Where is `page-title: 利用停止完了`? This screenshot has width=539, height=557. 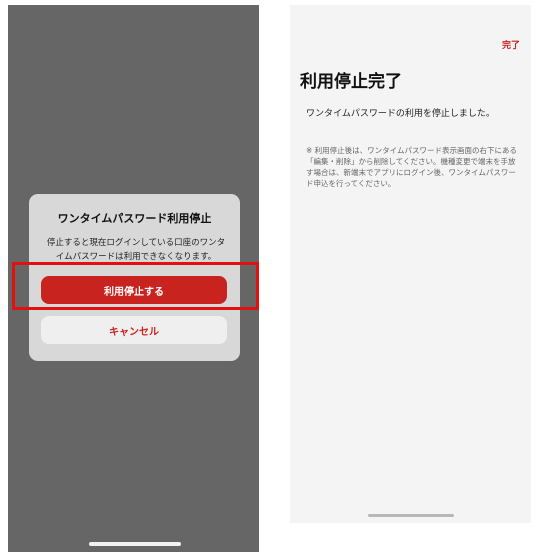 page-title: 利用停止完了 is located at coordinates (351, 82).